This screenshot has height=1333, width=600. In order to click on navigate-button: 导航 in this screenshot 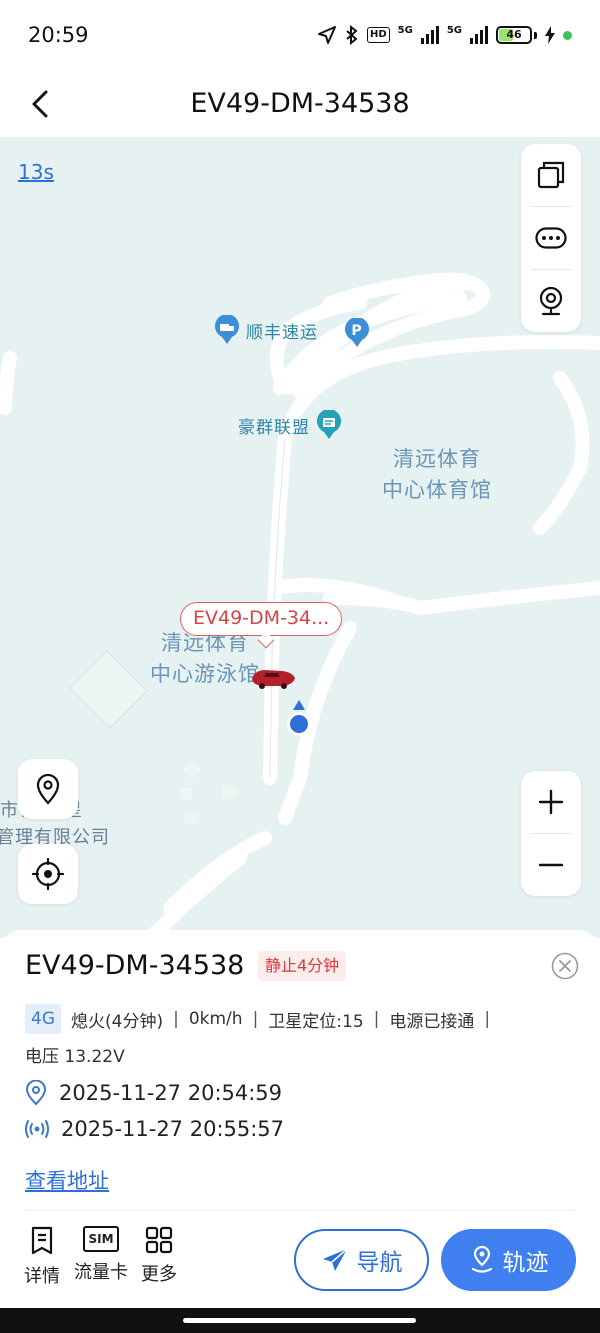, I will do `click(361, 1260)`.